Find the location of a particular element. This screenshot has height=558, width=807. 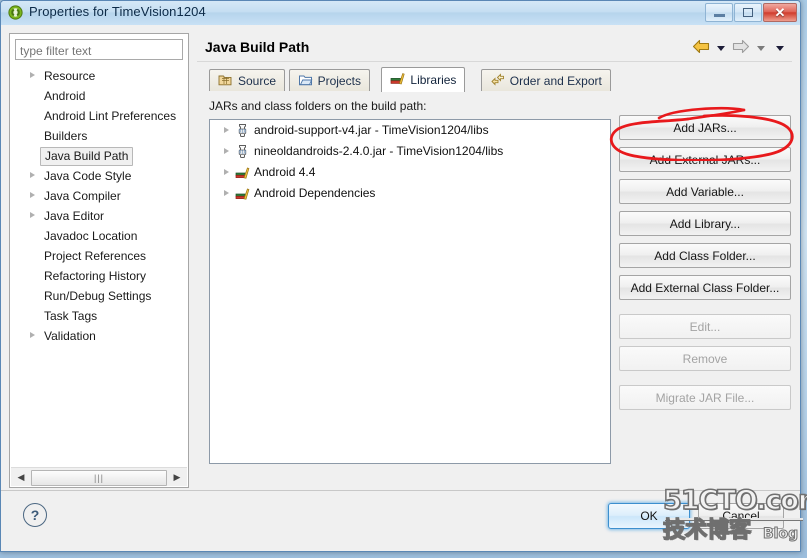

page-title: Java Build Path is located at coordinates (257, 47).